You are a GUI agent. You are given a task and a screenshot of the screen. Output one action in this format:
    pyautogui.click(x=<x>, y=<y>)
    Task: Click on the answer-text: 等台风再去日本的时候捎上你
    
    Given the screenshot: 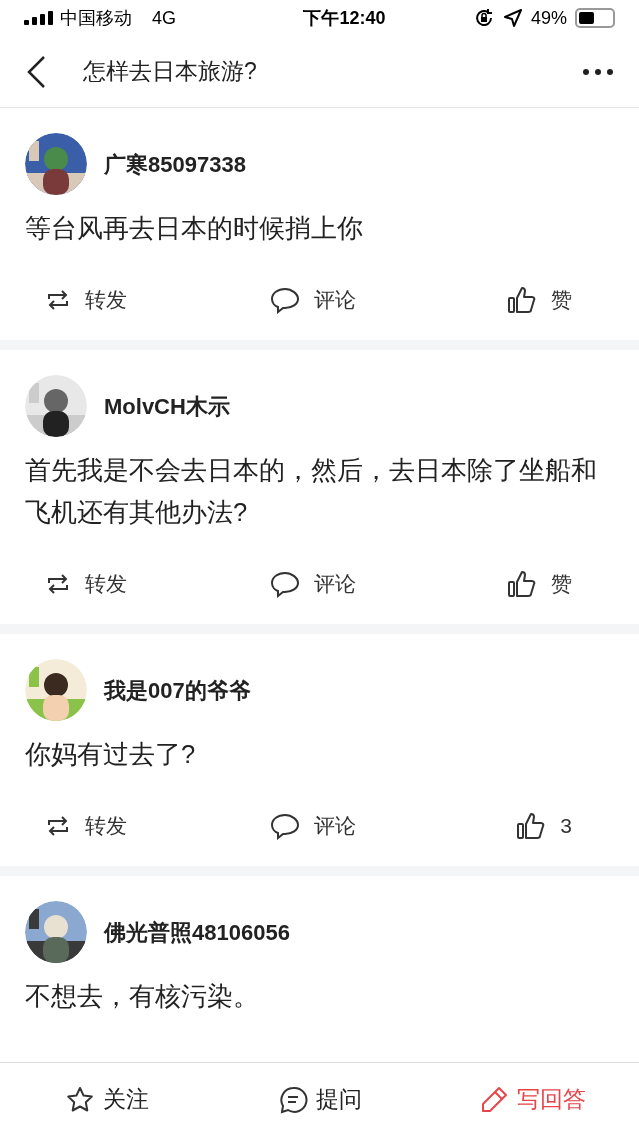 What is the action you would take?
    pyautogui.click(x=194, y=228)
    